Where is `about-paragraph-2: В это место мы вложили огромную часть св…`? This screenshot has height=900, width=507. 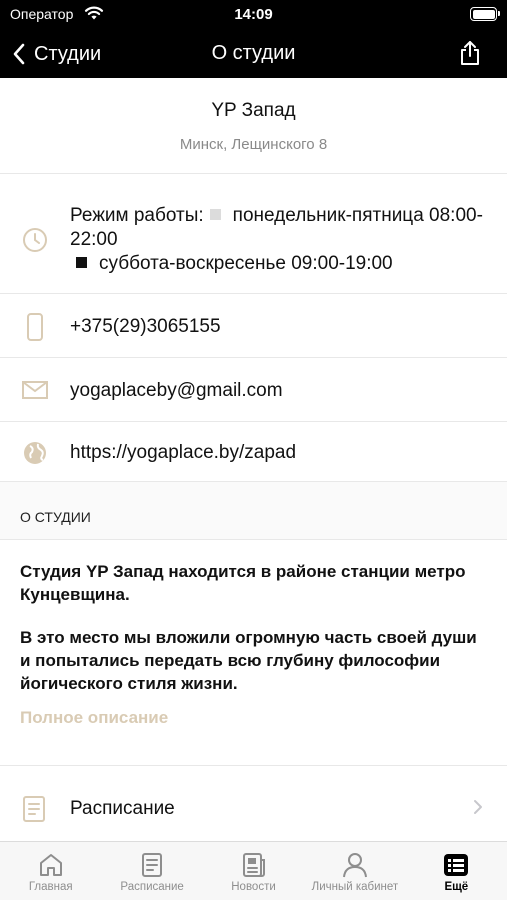 about-paragraph-2: В это место мы вложили огромную часть св… is located at coordinates (248, 660).